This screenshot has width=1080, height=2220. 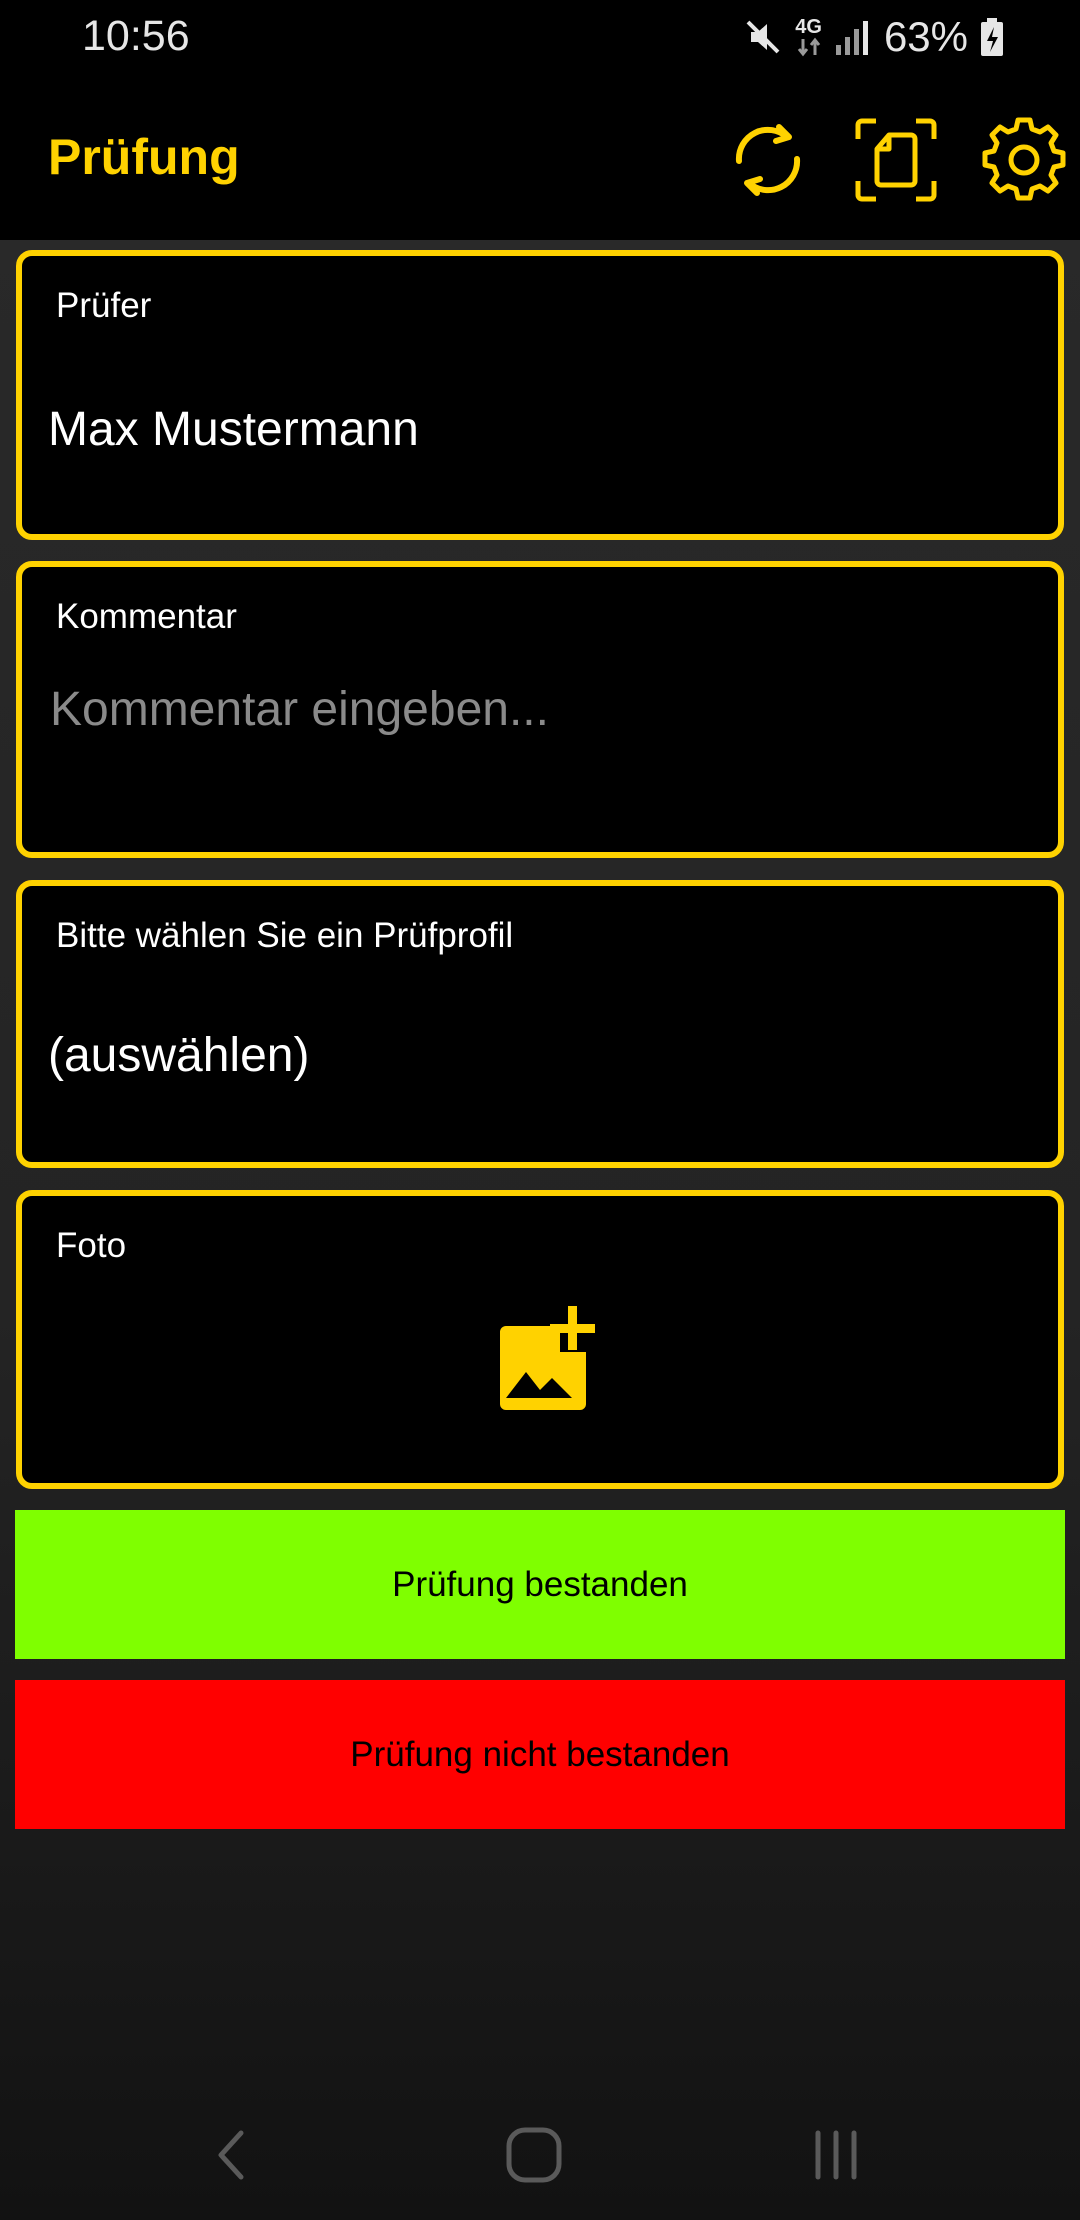 I want to click on battery-percent: 63%, so click(x=925, y=36).